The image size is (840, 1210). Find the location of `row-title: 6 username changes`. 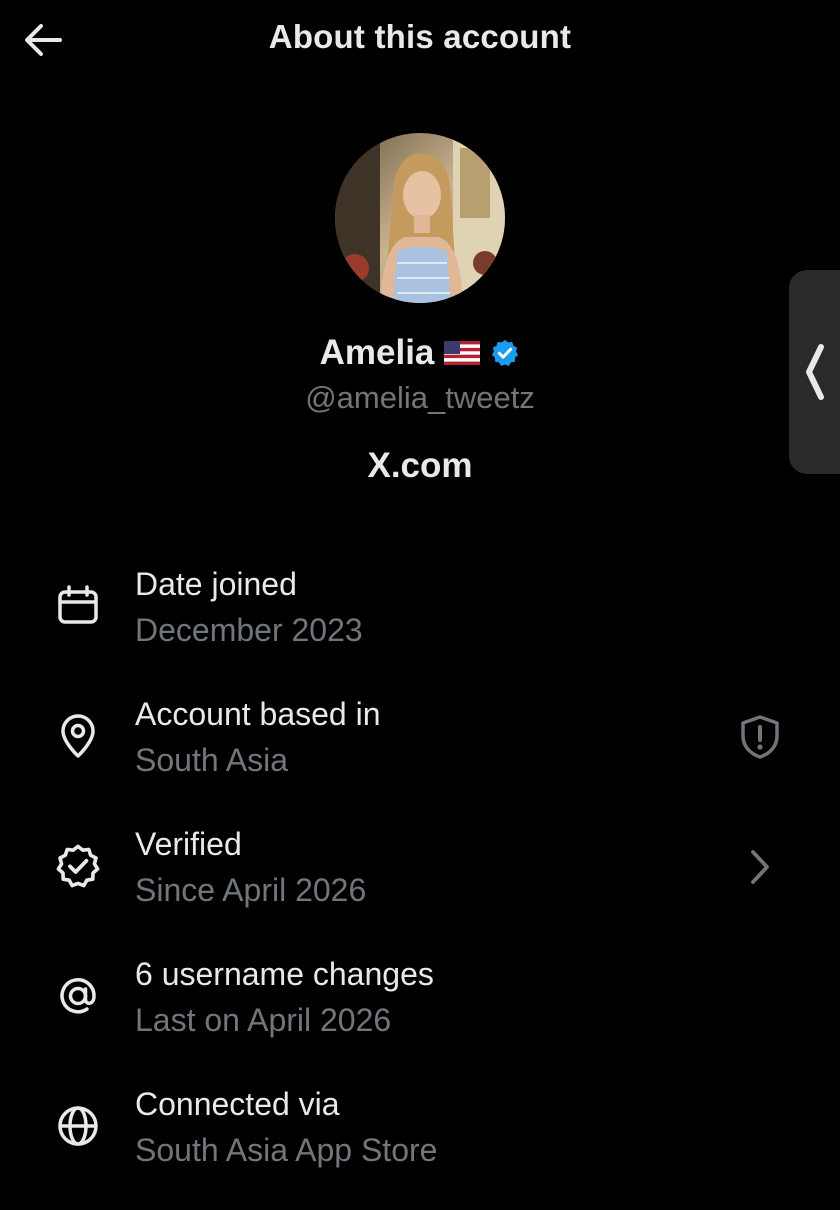

row-title: 6 username changes is located at coordinates (284, 974).